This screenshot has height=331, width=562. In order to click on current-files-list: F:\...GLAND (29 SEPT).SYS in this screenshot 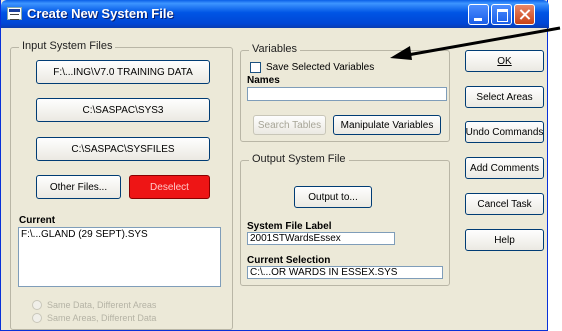, I will do `click(119, 257)`.